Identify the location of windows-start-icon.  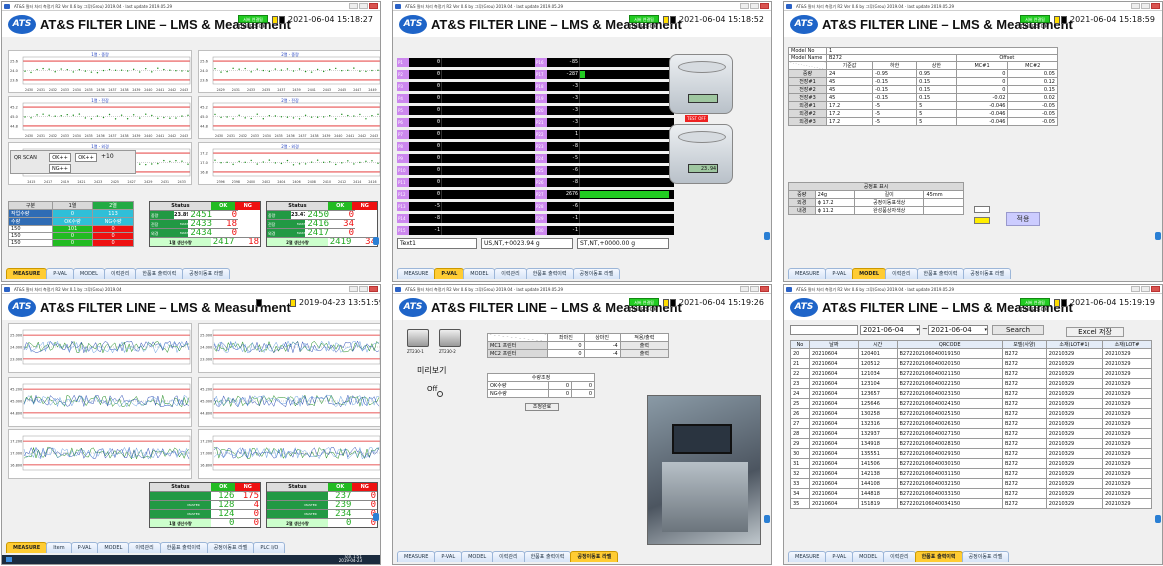
(9, 559).